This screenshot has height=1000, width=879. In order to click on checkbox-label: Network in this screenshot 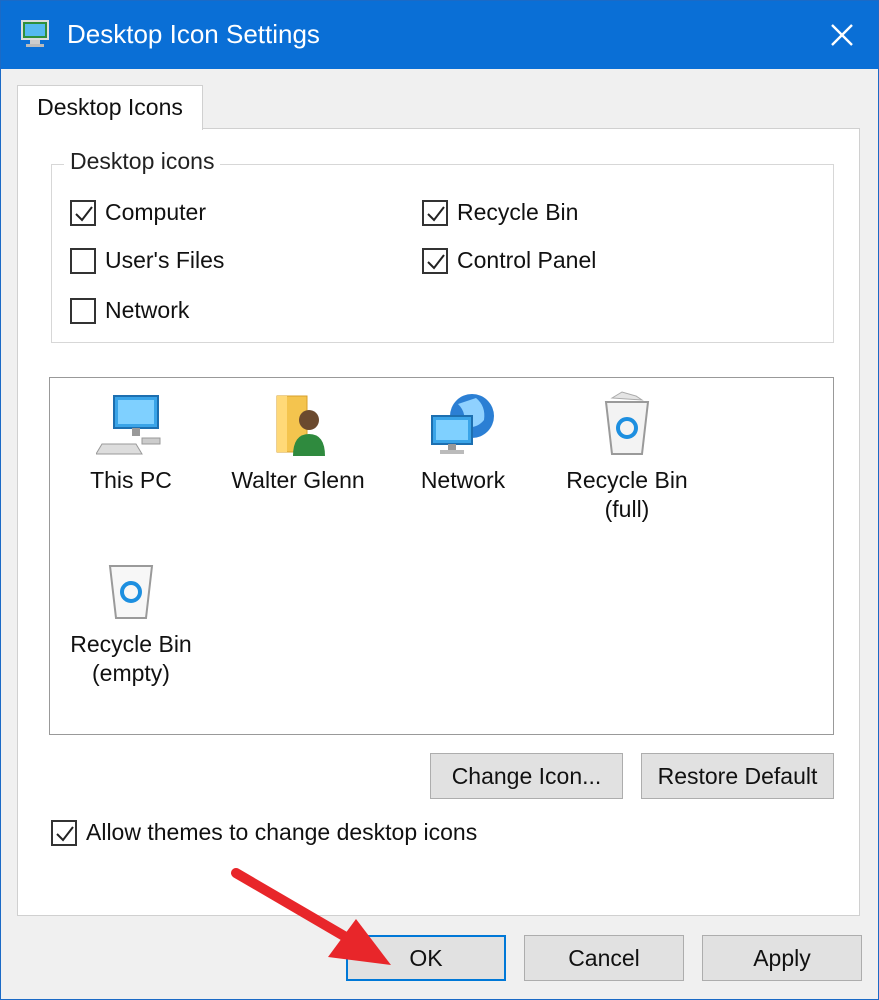, I will do `click(147, 310)`.